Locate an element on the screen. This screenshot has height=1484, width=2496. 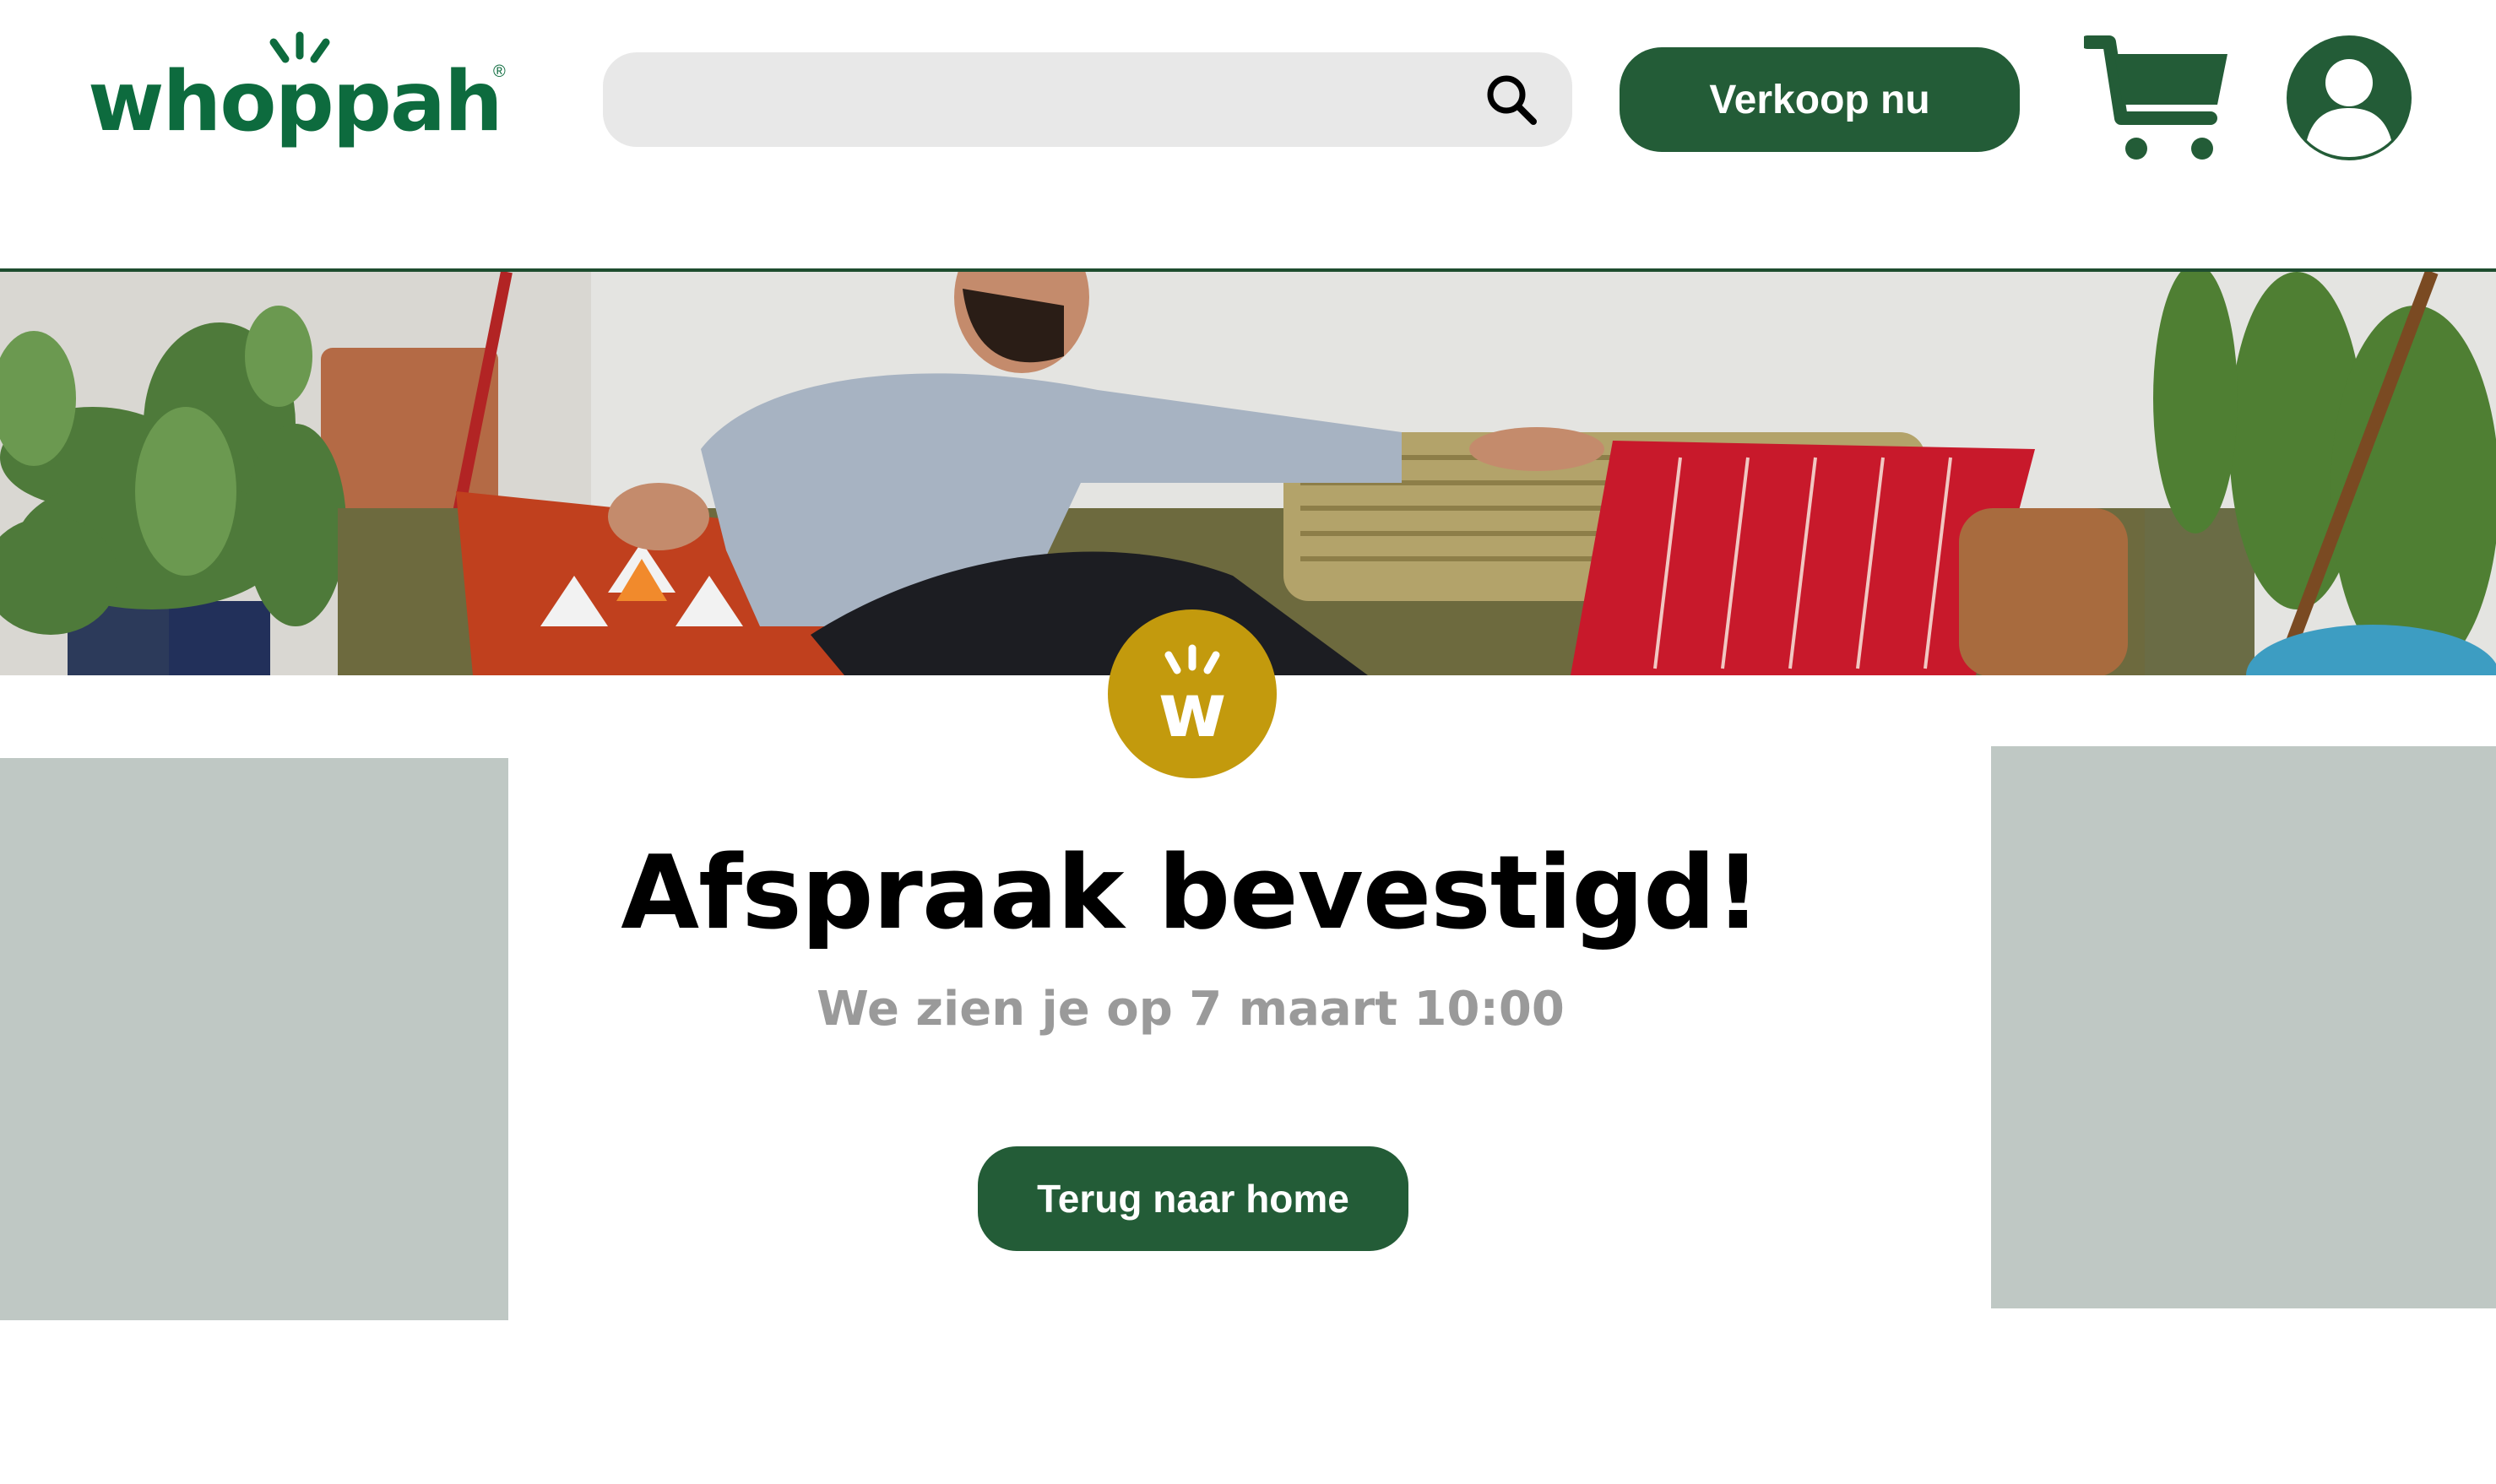
back-to-home-button: Terug naar home is located at coordinates (1193, 1198).